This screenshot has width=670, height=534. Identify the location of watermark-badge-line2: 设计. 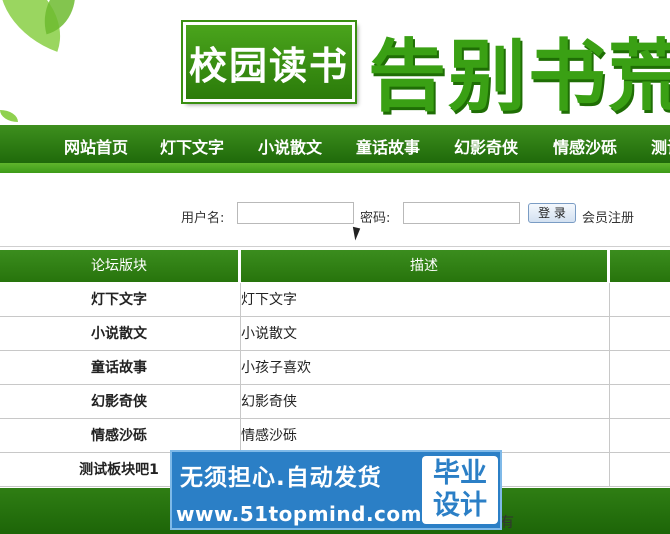
(460, 505).